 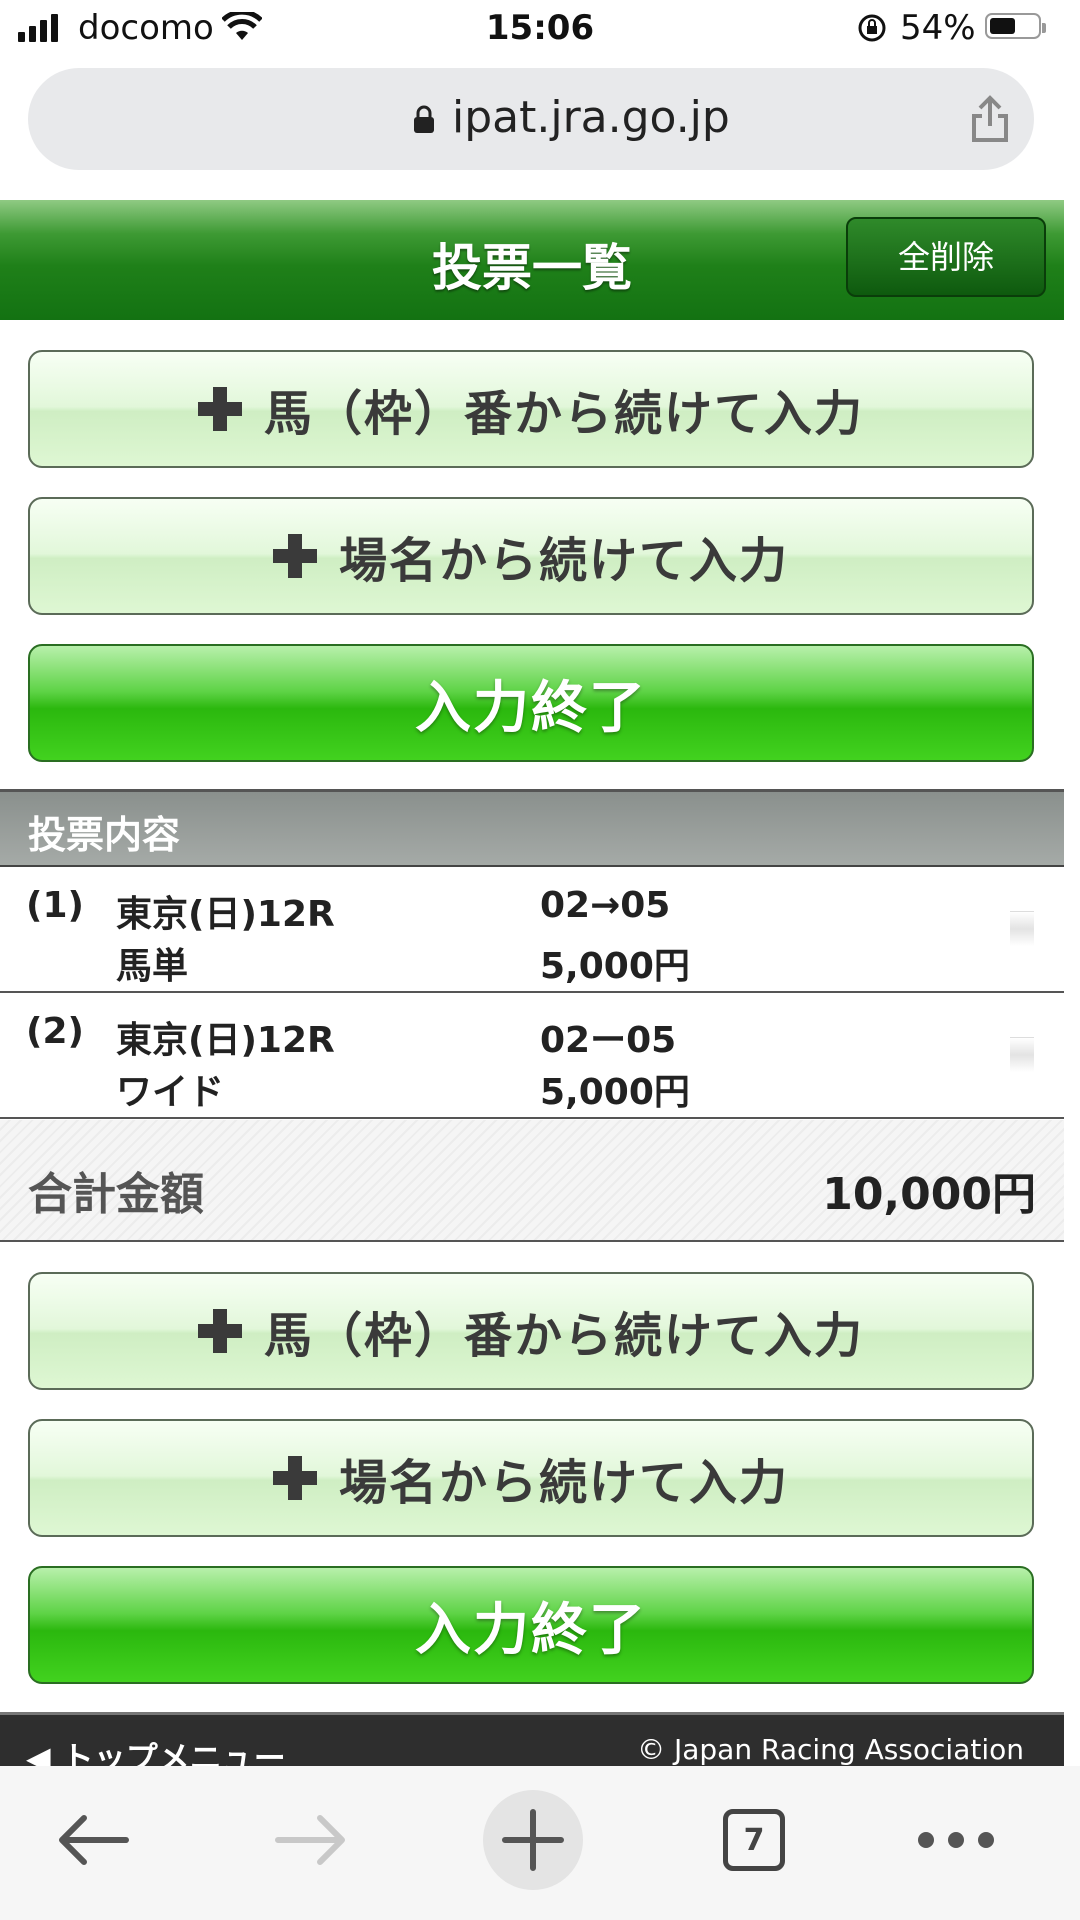 I want to click on more-dots-icon, so click(x=956, y=1840).